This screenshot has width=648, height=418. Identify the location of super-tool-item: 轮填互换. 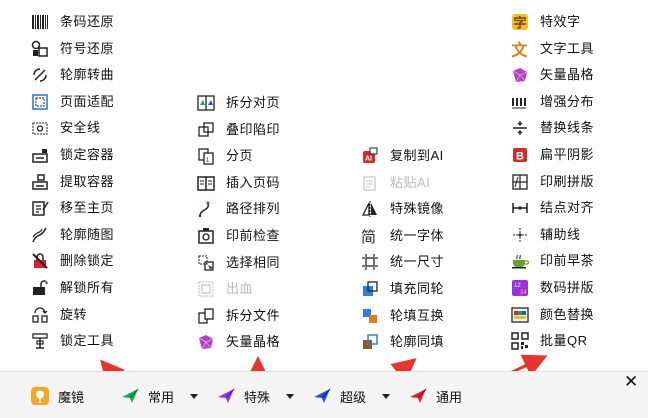
(402, 316).